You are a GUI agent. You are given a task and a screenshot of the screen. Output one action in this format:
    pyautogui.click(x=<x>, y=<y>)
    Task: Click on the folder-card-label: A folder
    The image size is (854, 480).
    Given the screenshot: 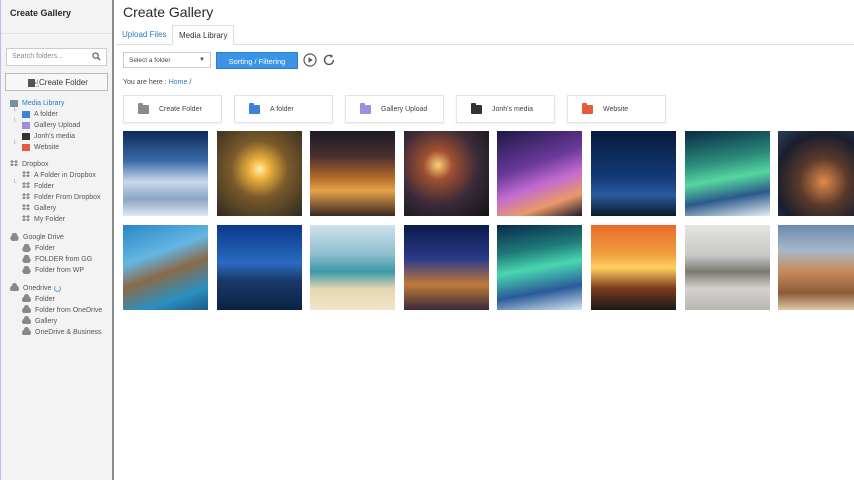 What is the action you would take?
    pyautogui.click(x=282, y=109)
    